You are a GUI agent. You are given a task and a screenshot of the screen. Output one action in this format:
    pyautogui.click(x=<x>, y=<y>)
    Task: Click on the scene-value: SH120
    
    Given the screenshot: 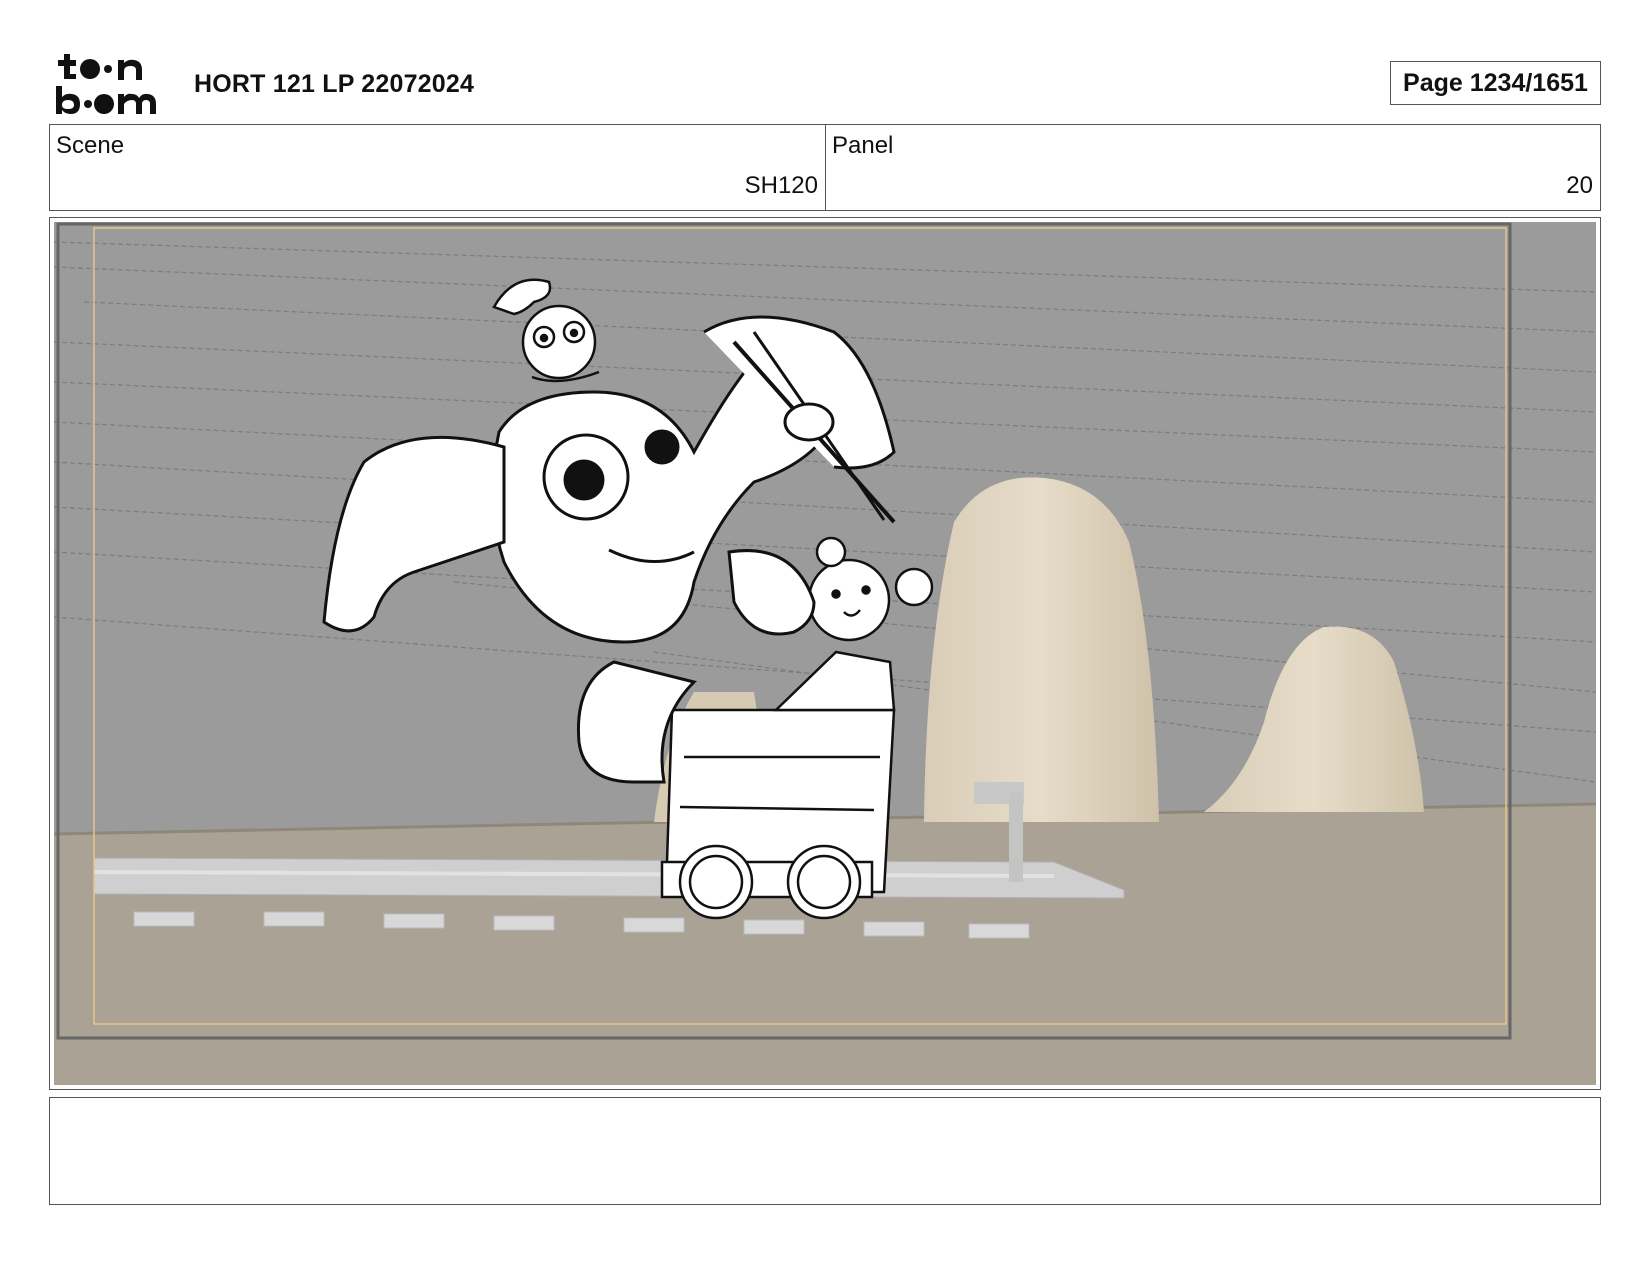 What is the action you would take?
    pyautogui.click(x=781, y=185)
    